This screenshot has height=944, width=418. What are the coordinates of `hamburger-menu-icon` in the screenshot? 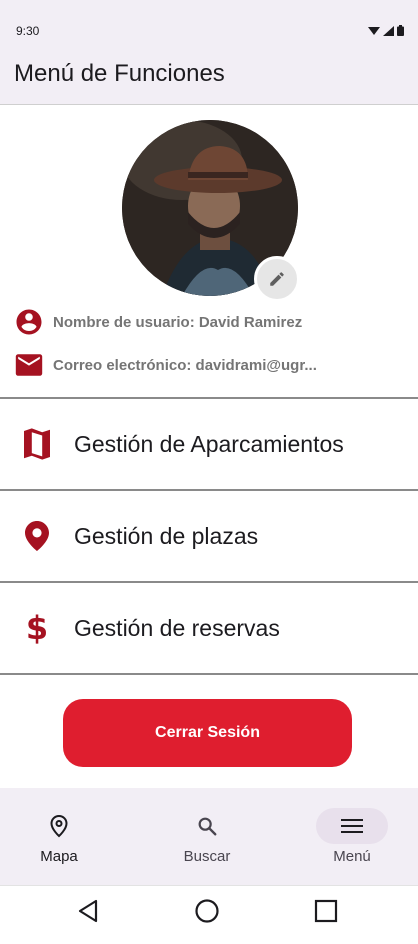 It's located at (352, 826).